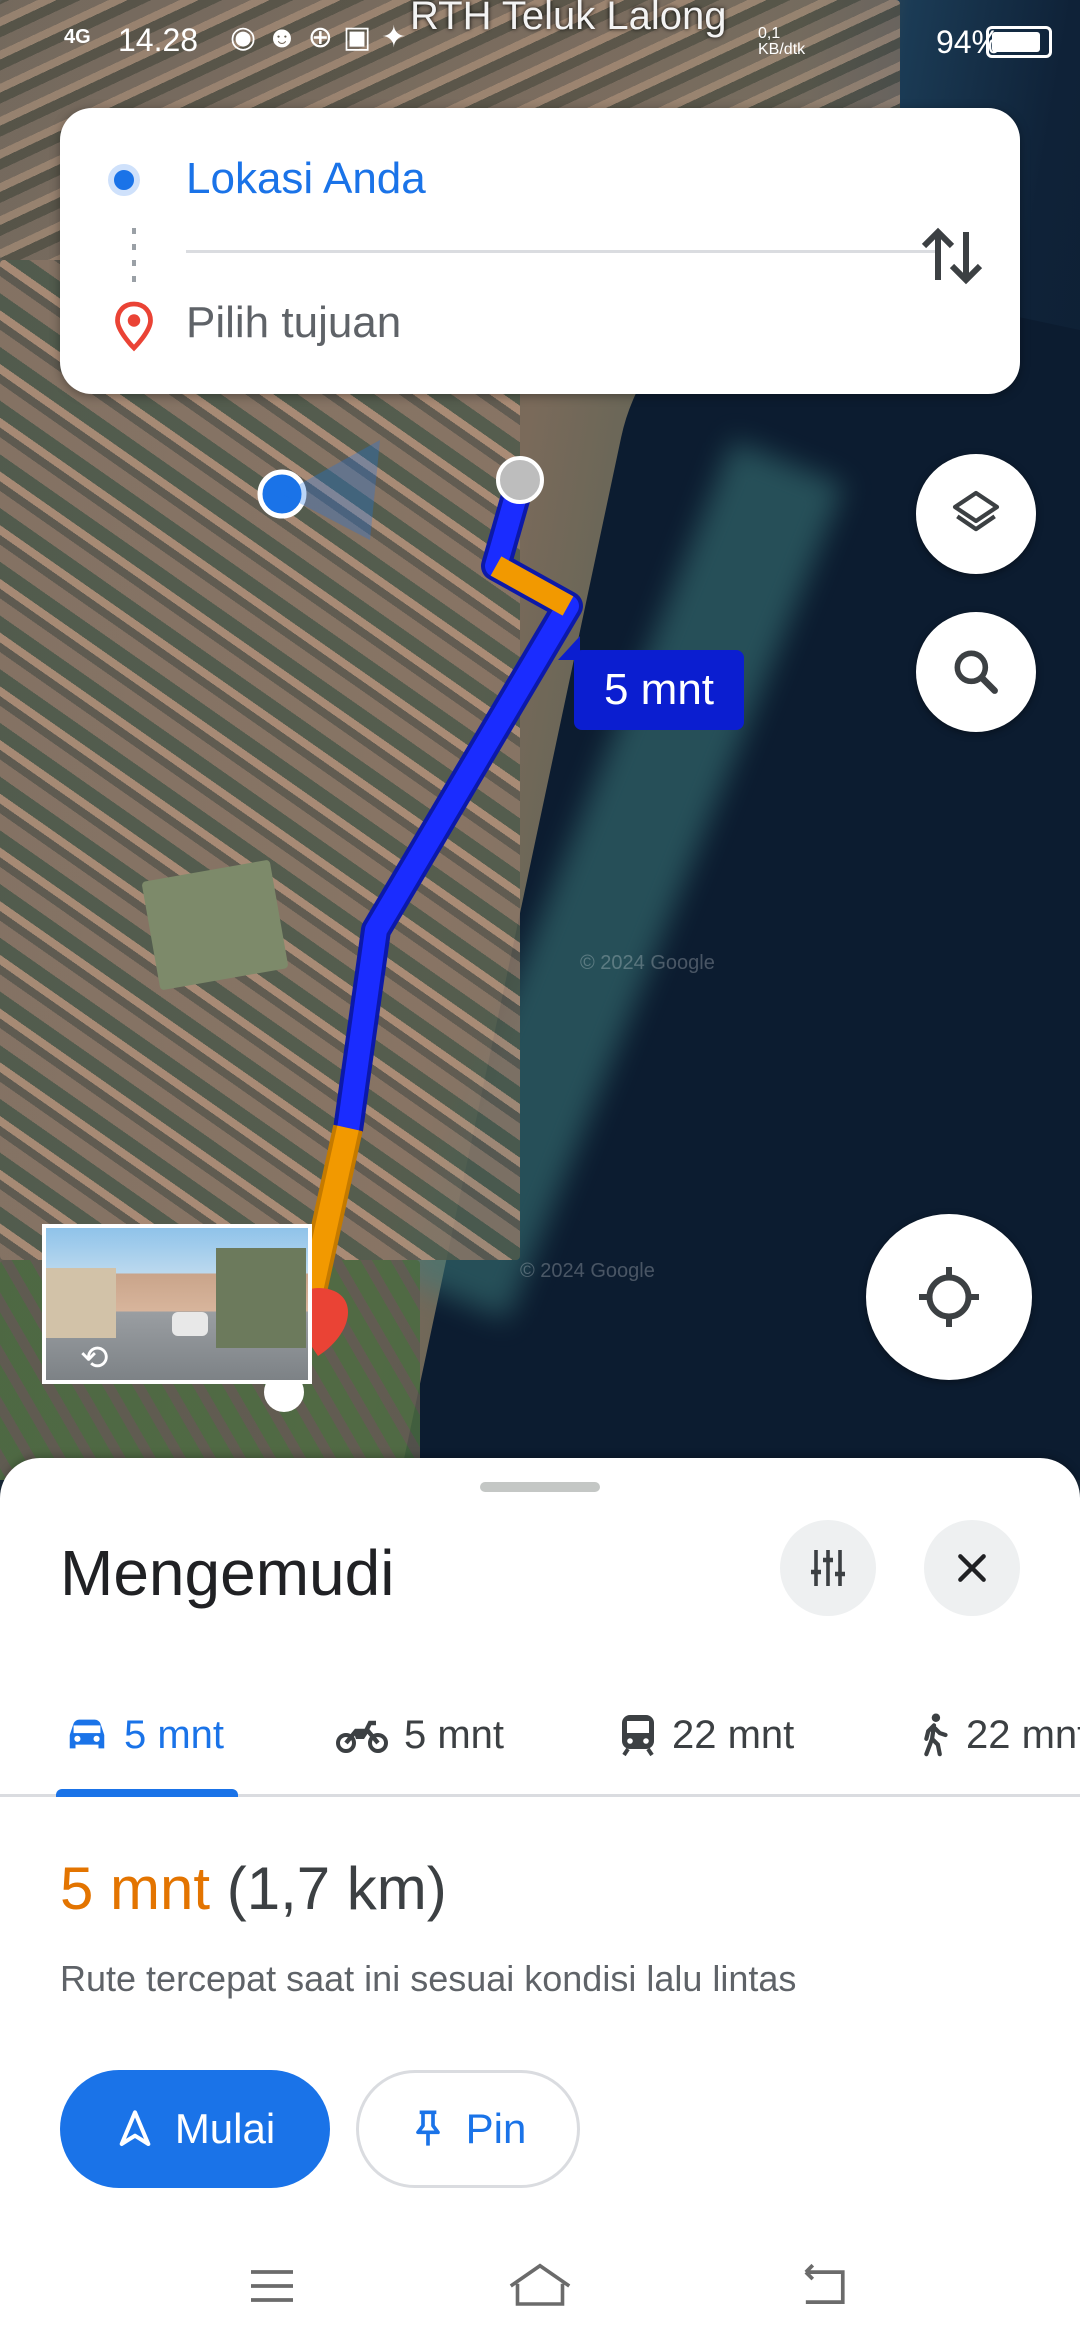 The image size is (1080, 2340). Describe the element at coordinates (587, 1271) in the screenshot. I see `map-watermark-2: © 2024 Google` at that location.